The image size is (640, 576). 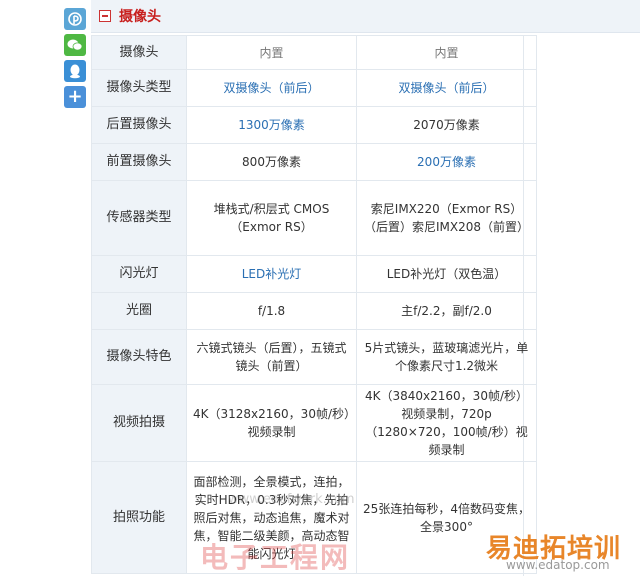 I want to click on row-label: 前置摄像头, so click(x=139, y=162).